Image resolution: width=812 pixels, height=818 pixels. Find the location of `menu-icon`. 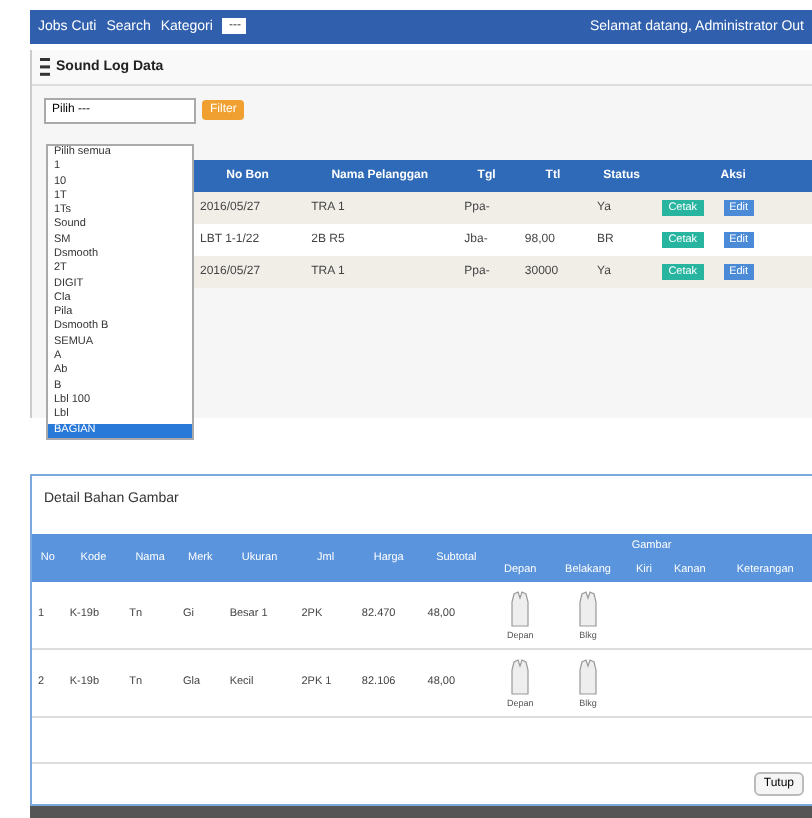

menu-icon is located at coordinates (45, 66).